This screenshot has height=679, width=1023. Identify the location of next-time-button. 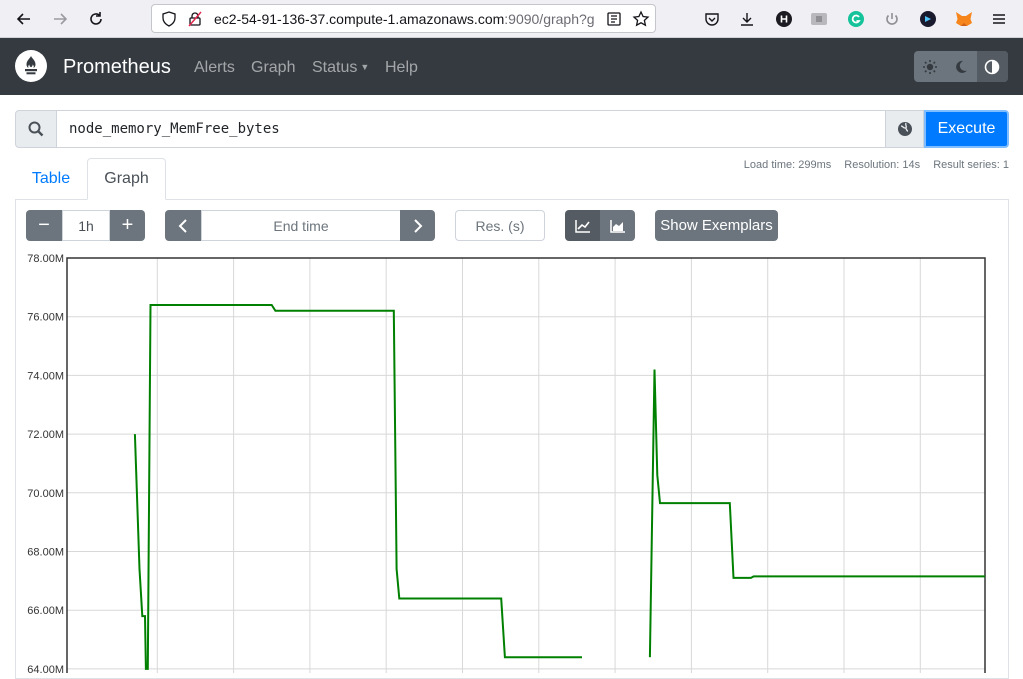
(417, 225).